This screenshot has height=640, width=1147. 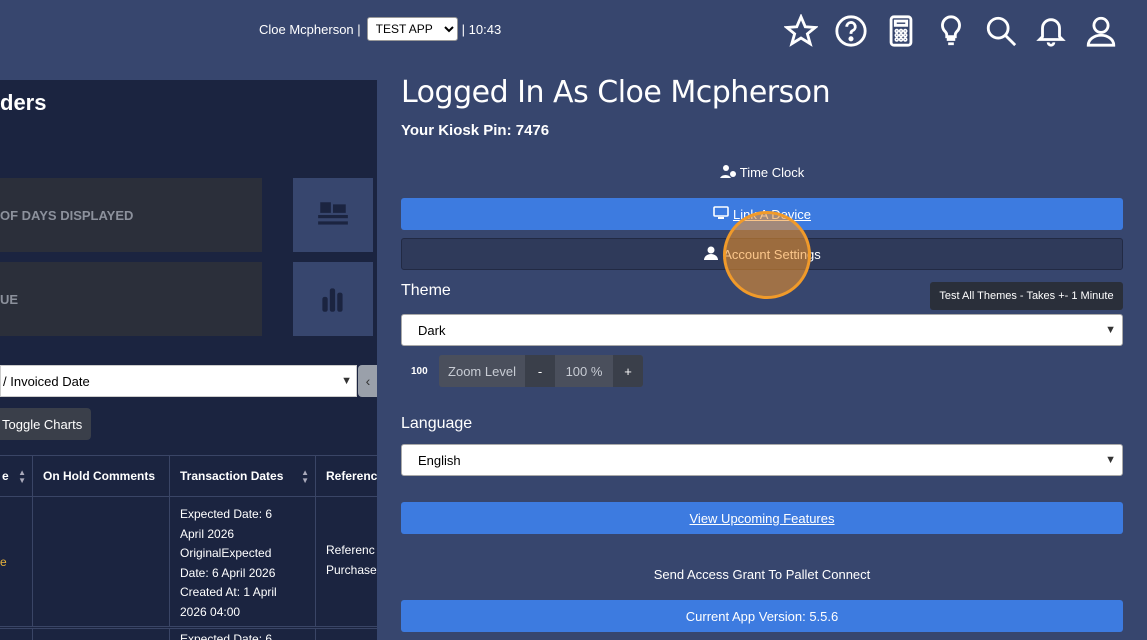 I want to click on test-themes-button: Test All Themes - Takes +- 1 Minute, so click(x=1026, y=296).